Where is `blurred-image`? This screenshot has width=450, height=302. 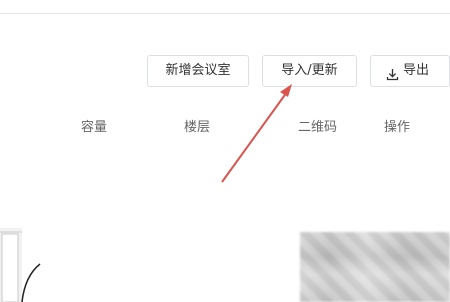 blurred-image is located at coordinates (375, 267).